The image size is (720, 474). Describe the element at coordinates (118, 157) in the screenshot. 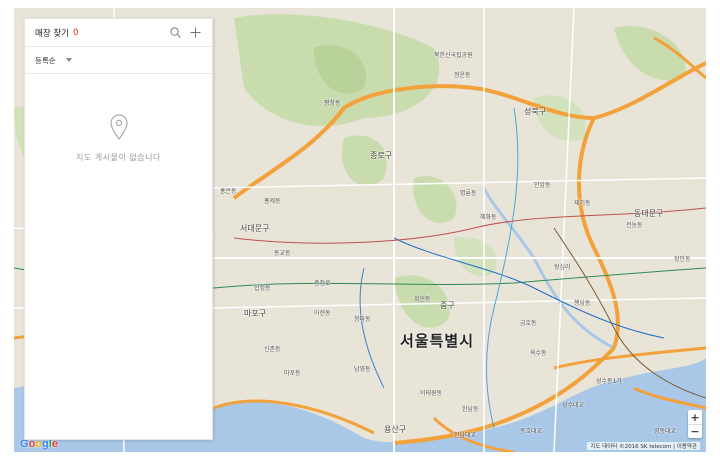

I see `empty-message: 지도 게시물이 없습니다` at that location.